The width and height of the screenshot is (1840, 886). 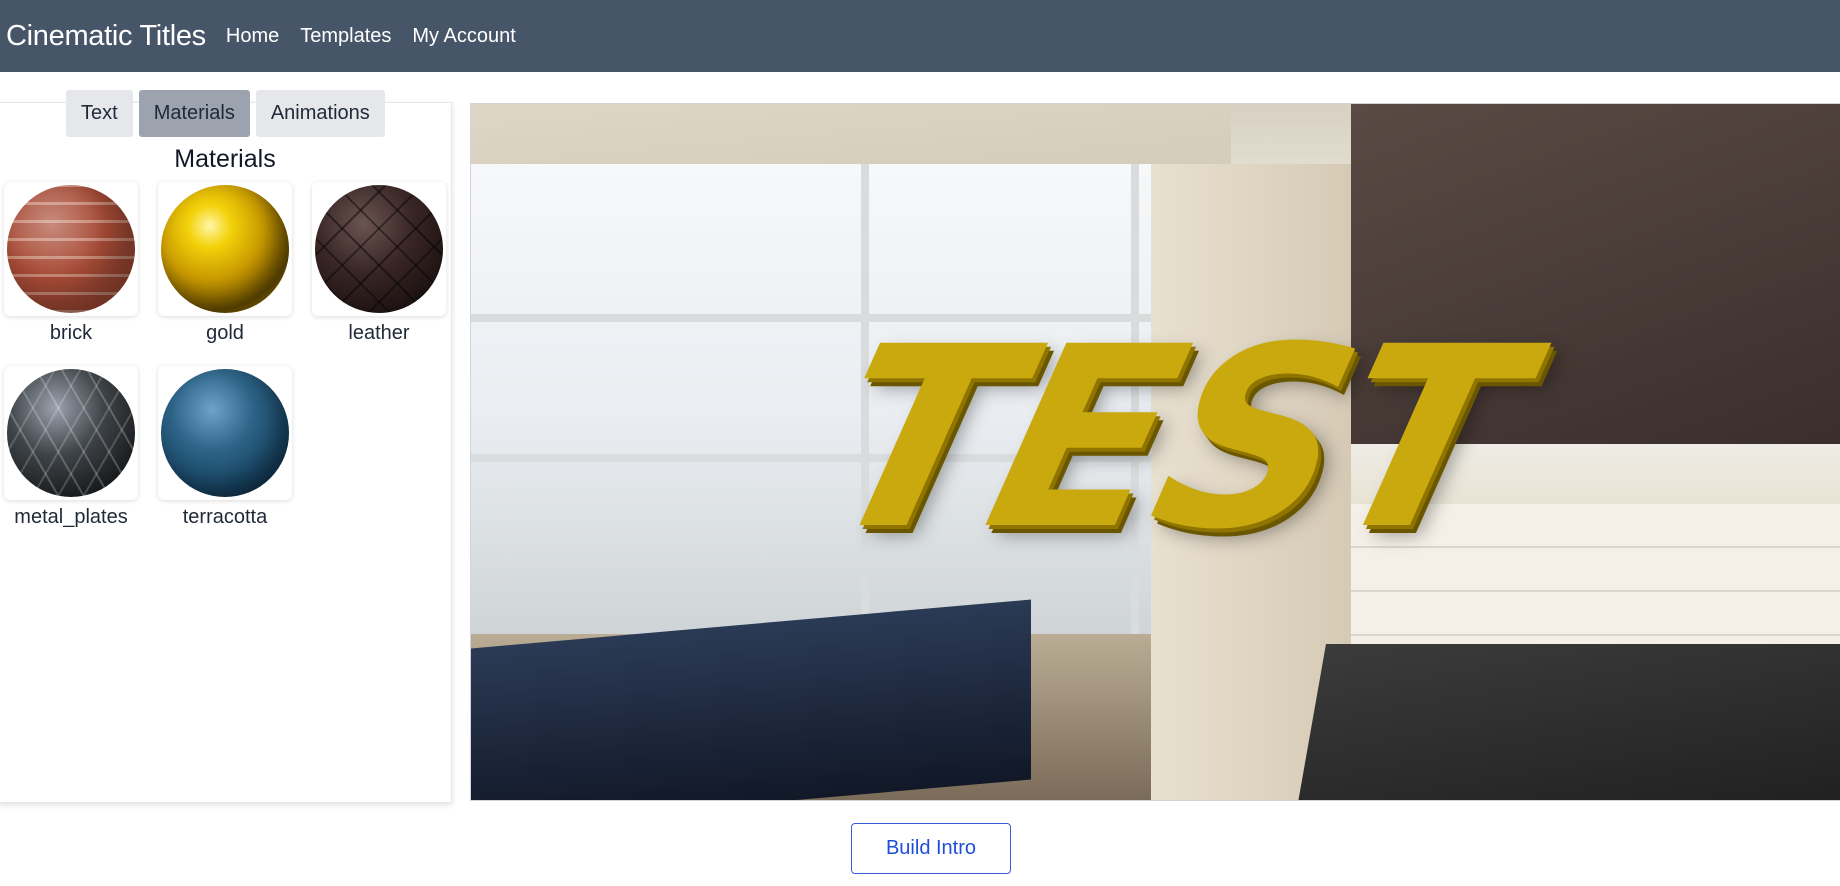 I want to click on material-item-gold: gold, so click(x=225, y=263).